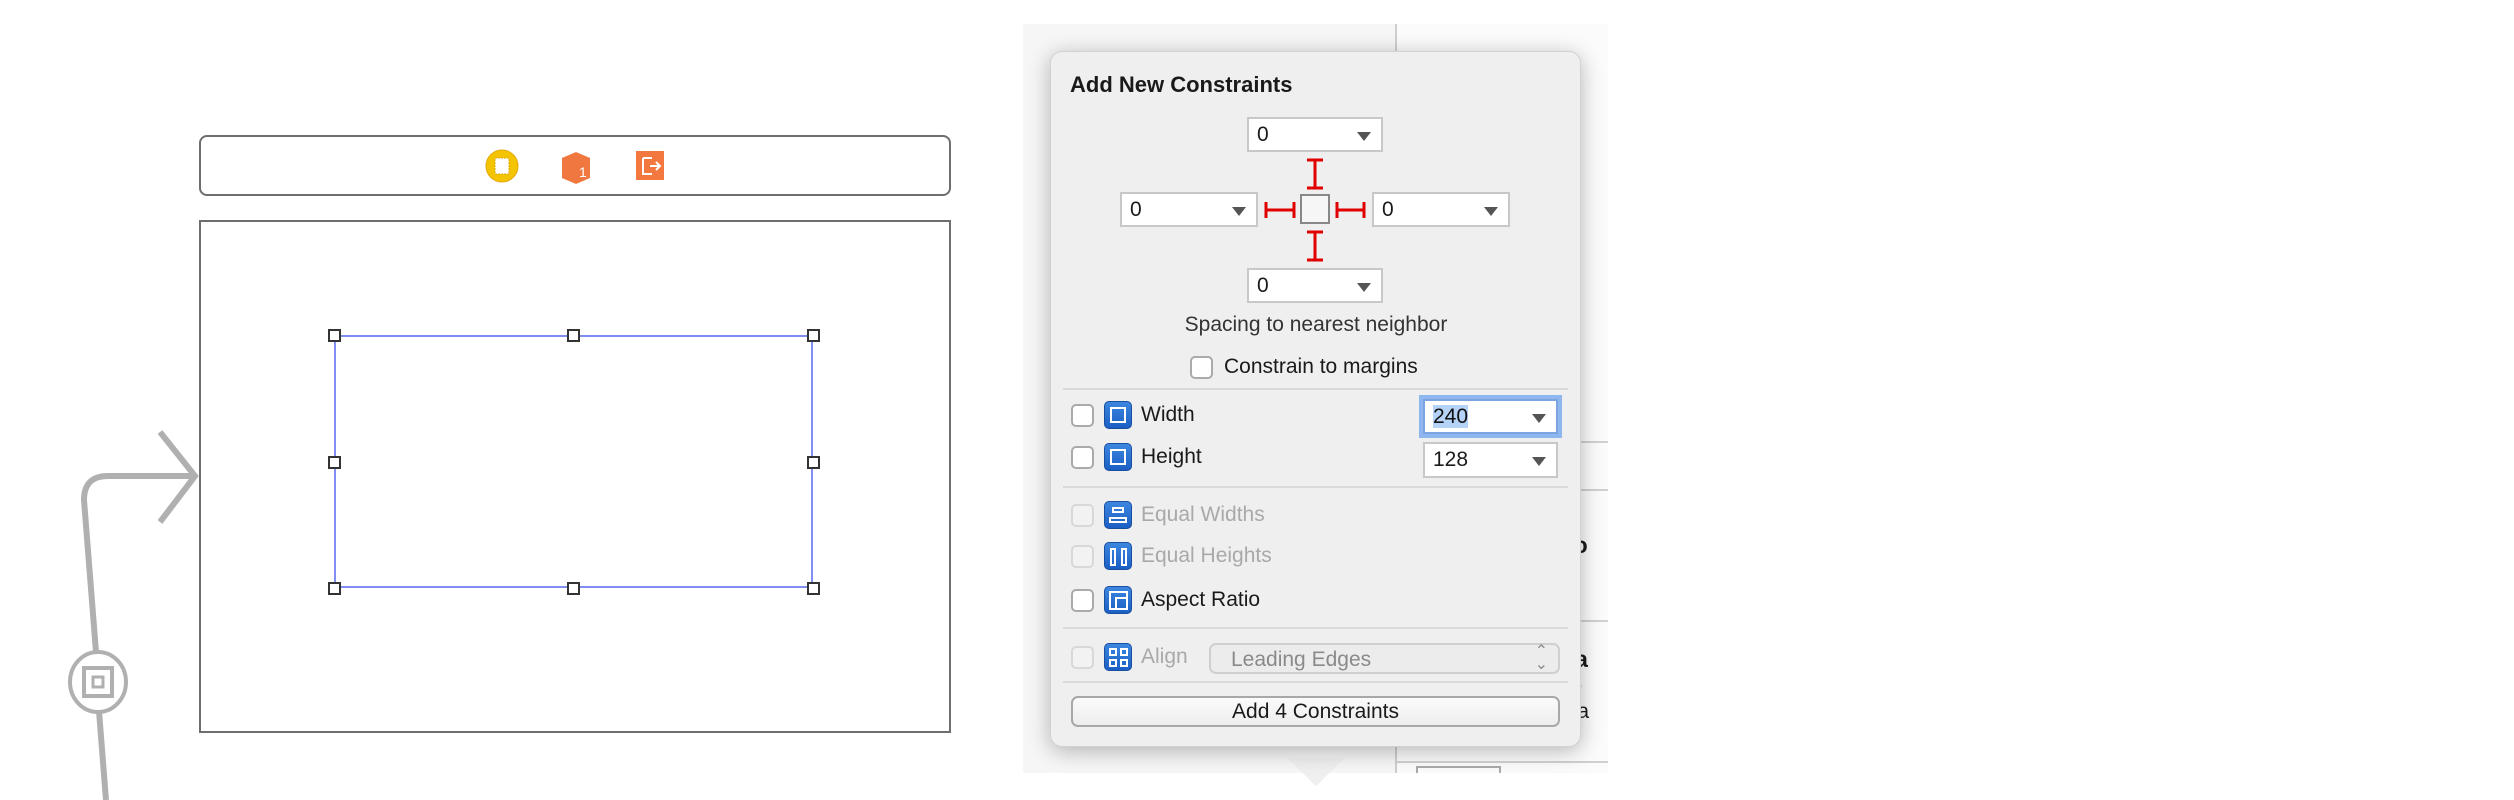 Image resolution: width=2514 pixels, height=800 pixels. What do you see at coordinates (1451, 416) in the screenshot?
I see `width-value: 240` at bounding box center [1451, 416].